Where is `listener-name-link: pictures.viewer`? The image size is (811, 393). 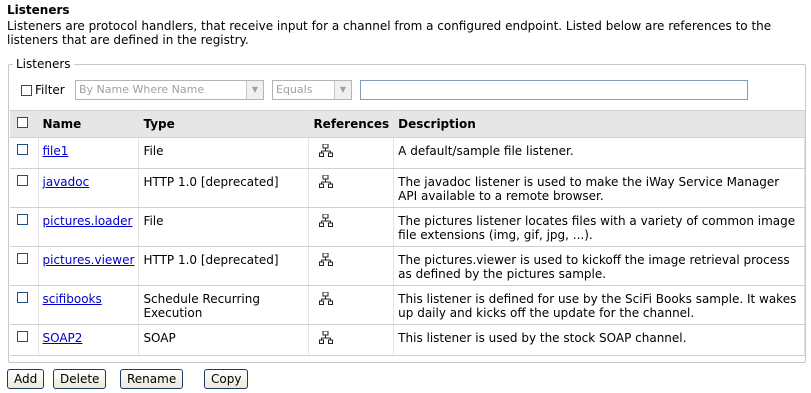 listener-name-link: pictures.viewer is located at coordinates (89, 260).